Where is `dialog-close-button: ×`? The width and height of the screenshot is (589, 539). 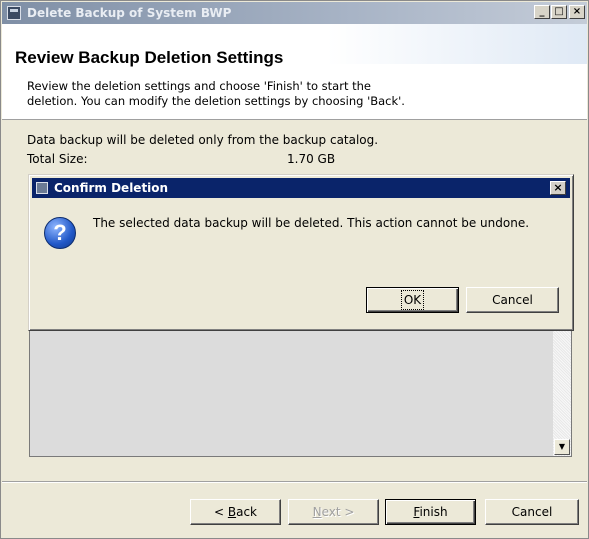 dialog-close-button: × is located at coordinates (558, 188).